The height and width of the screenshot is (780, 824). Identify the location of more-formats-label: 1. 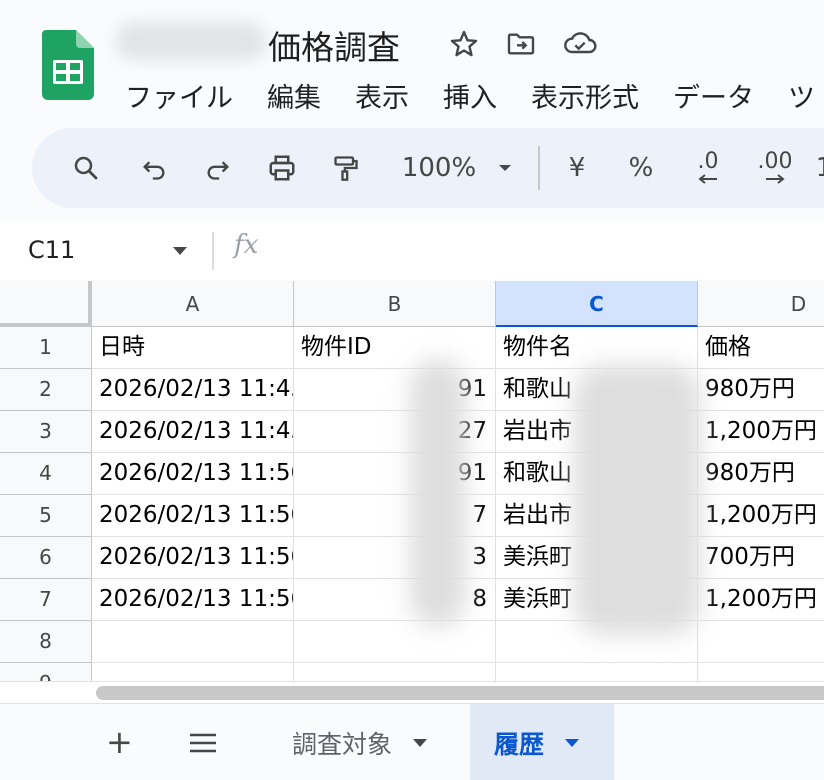
(819, 168).